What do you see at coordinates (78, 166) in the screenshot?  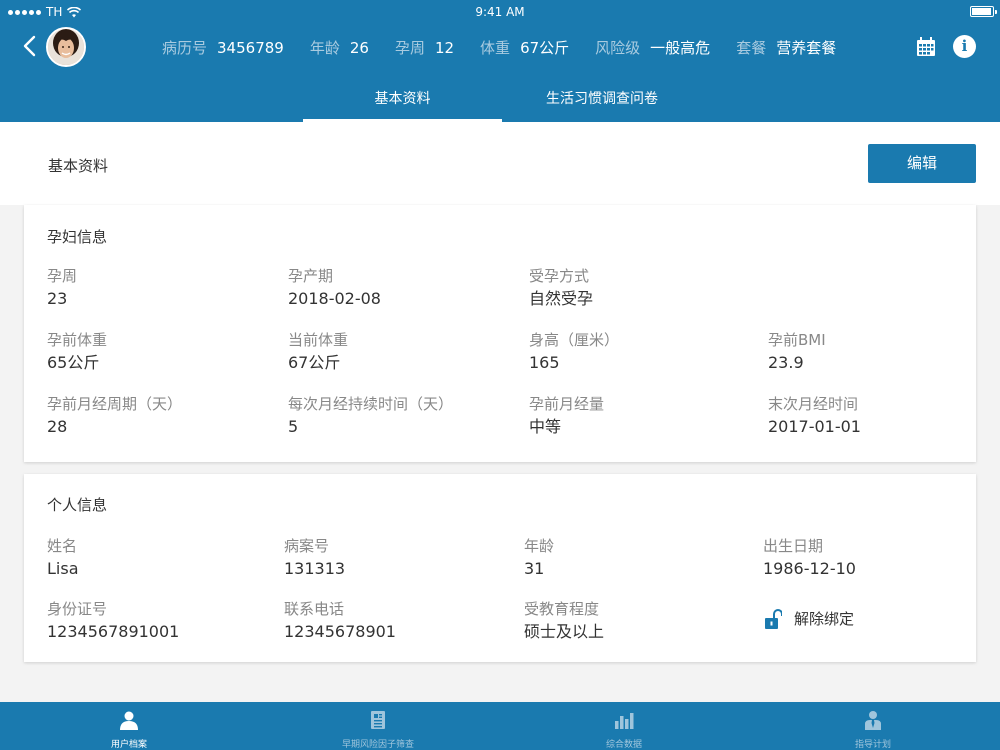 I see `page-title: 基本资料` at bounding box center [78, 166].